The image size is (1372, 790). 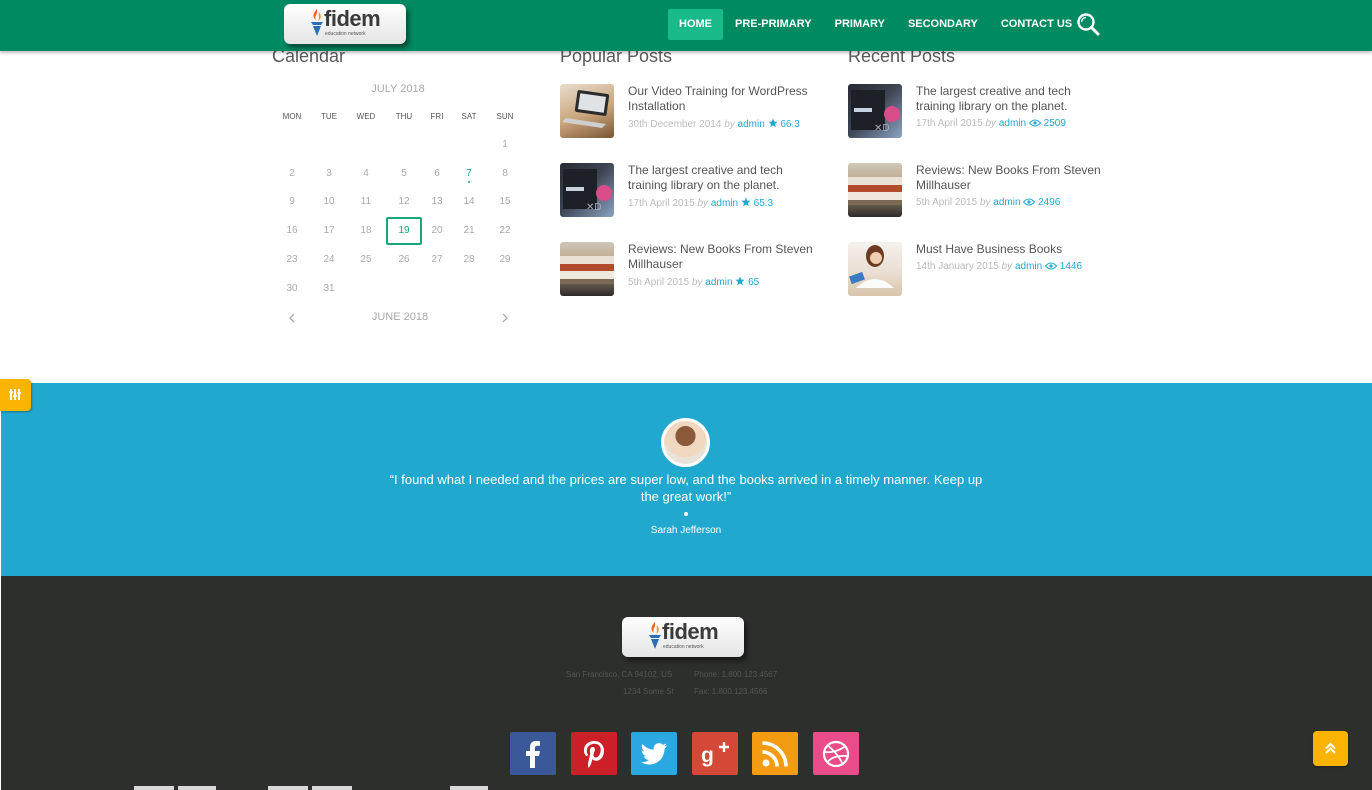 I want to click on dribbble-icon, so click(x=836, y=754).